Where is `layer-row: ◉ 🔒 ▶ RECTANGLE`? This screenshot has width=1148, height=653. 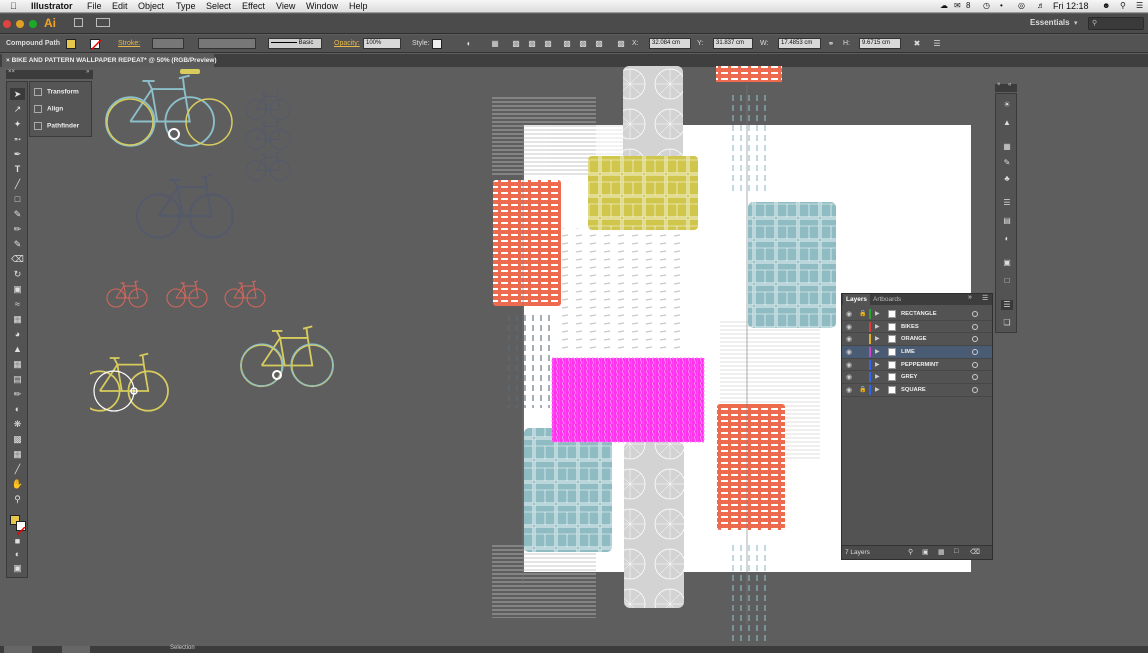 layer-row: ◉ 🔒 ▶ RECTANGLE is located at coordinates (917, 314).